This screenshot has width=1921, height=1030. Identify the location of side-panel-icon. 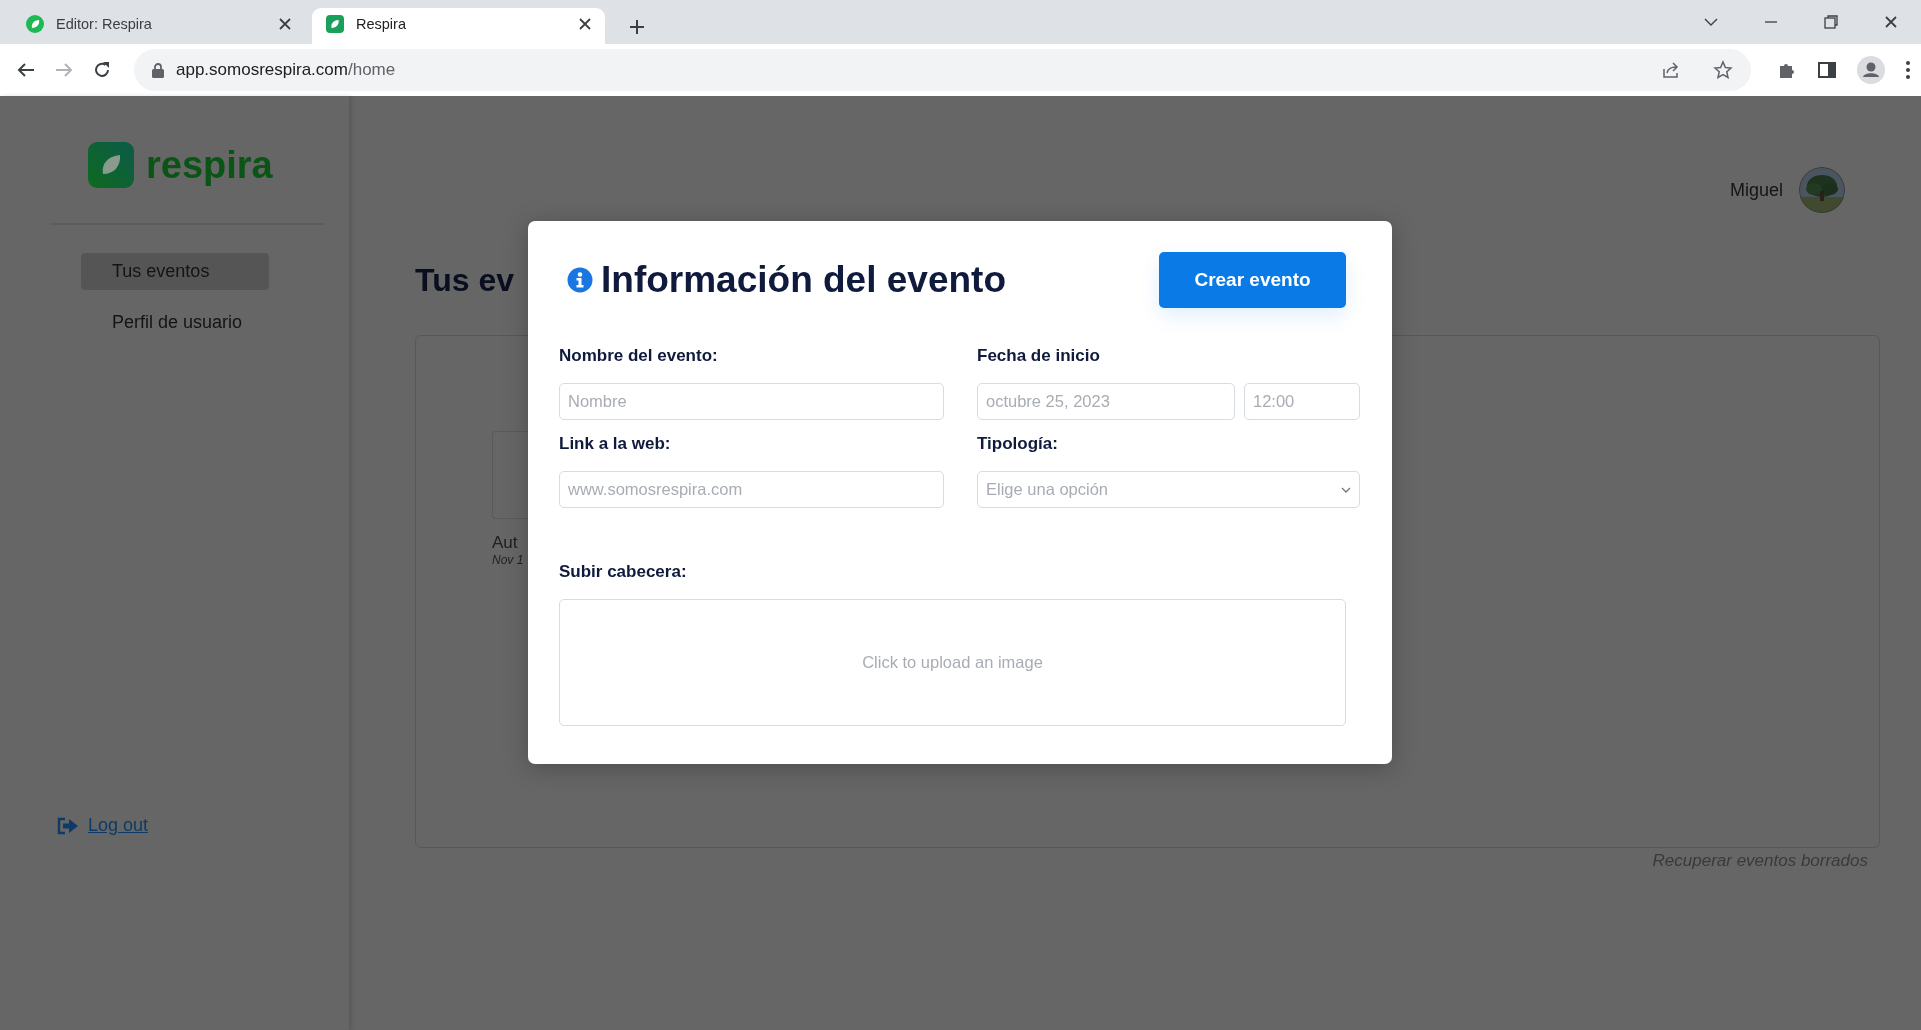
(1827, 70).